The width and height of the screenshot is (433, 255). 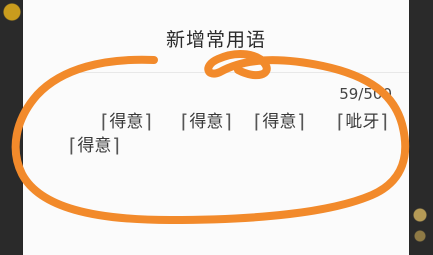 I want to click on phrase-chip-label-1: 得意, so click(x=126, y=122).